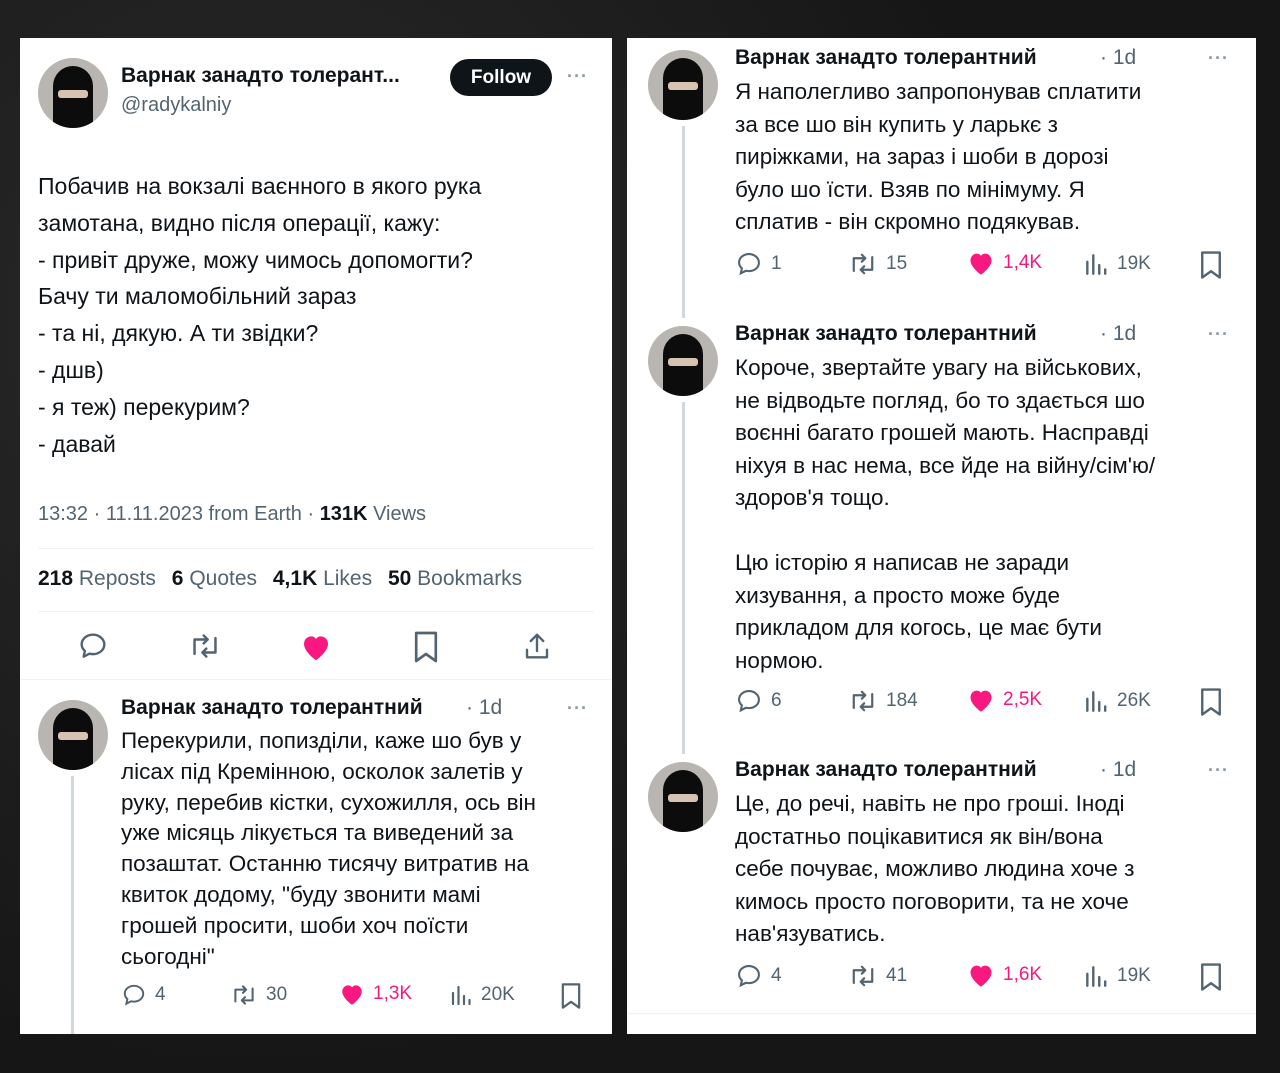  I want to click on reply-action: 6, so click(758, 701).